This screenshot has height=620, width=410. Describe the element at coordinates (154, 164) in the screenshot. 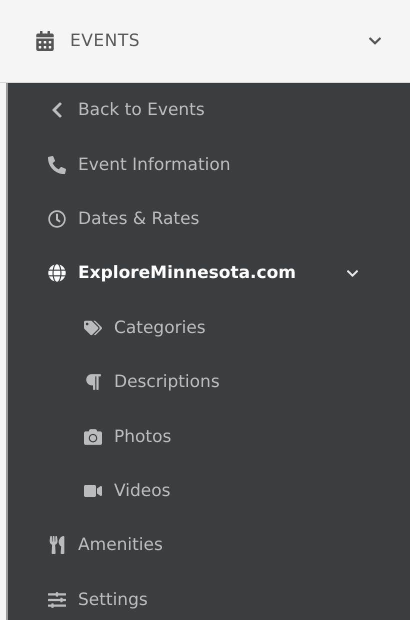

I see `menu-item: Event Information` at that location.